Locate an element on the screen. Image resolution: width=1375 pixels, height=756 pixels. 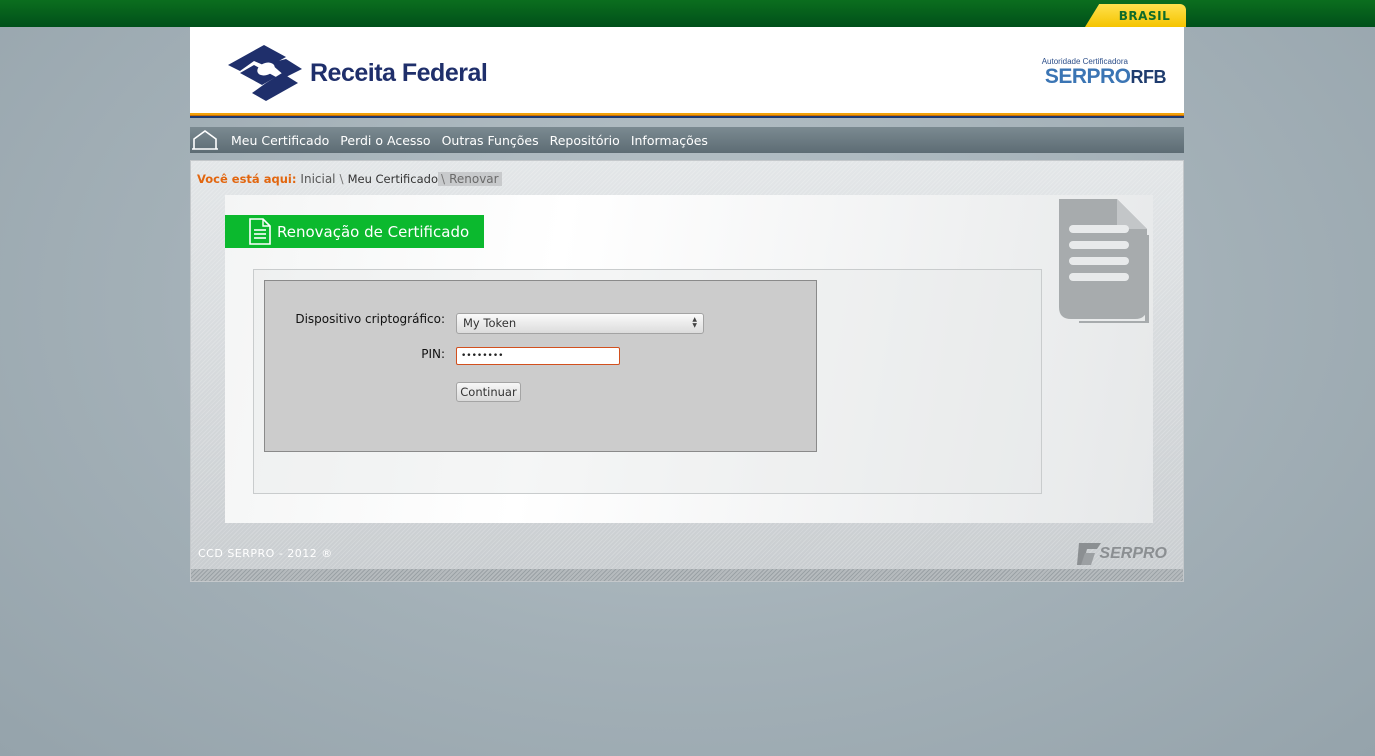
breadcrumb-label: Você está aqui: is located at coordinates (247, 178).